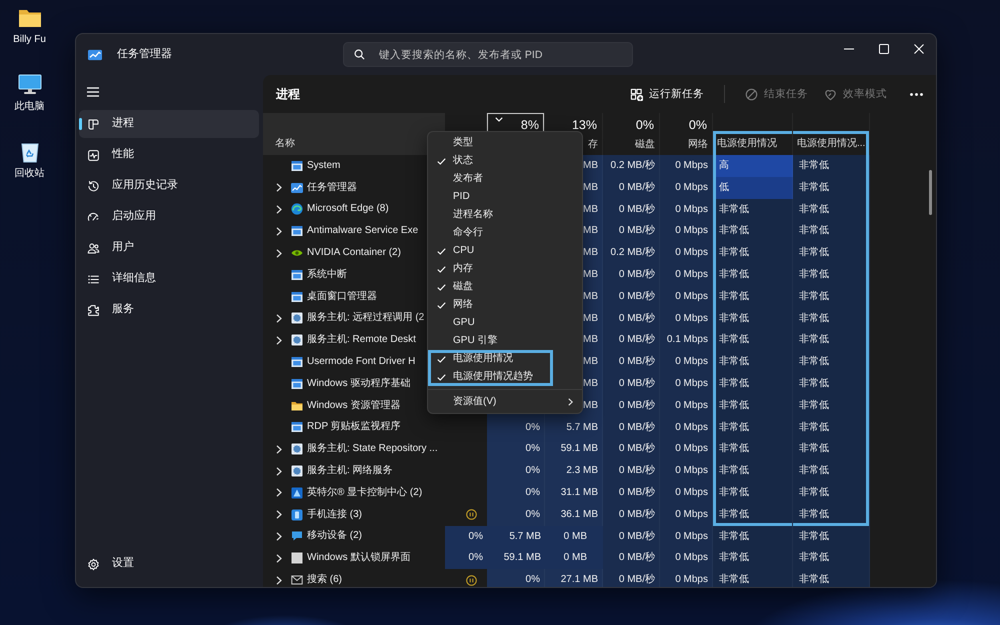 The width and height of the screenshot is (1000, 625). Describe the element at coordinates (169, 186) in the screenshot. I see `sidebar-item: 应用历史记录` at that location.